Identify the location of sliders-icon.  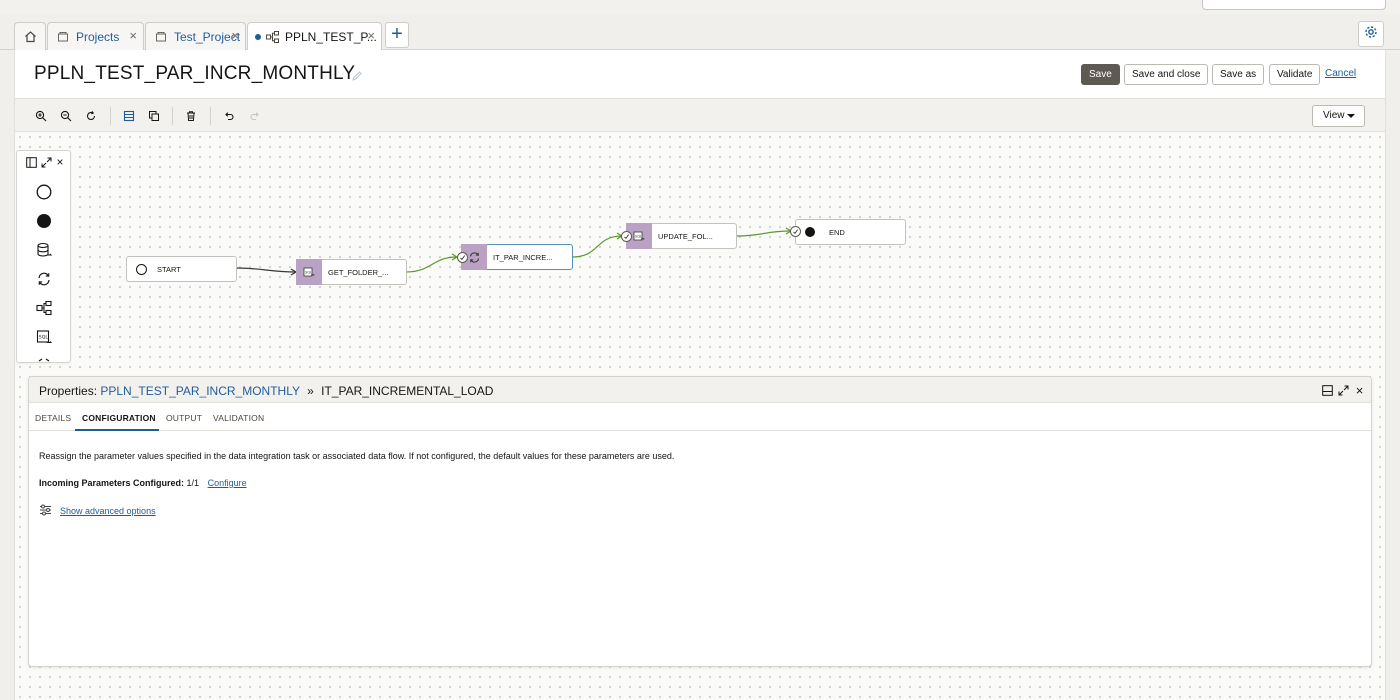
(45, 511).